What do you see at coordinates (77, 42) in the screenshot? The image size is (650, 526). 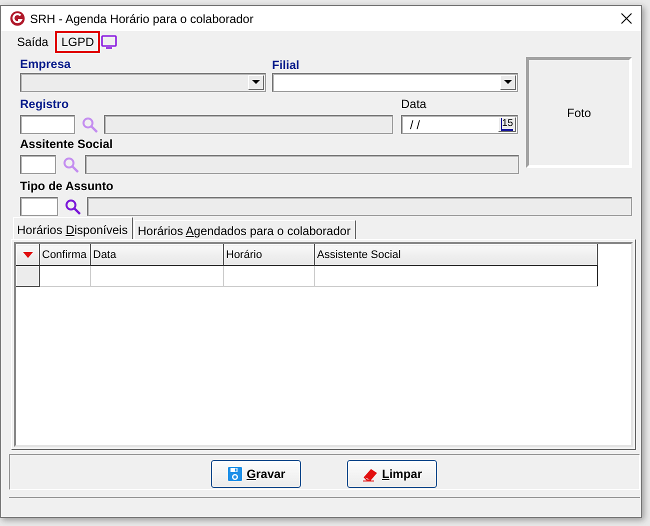 I see `menu-item: LGPD` at bounding box center [77, 42].